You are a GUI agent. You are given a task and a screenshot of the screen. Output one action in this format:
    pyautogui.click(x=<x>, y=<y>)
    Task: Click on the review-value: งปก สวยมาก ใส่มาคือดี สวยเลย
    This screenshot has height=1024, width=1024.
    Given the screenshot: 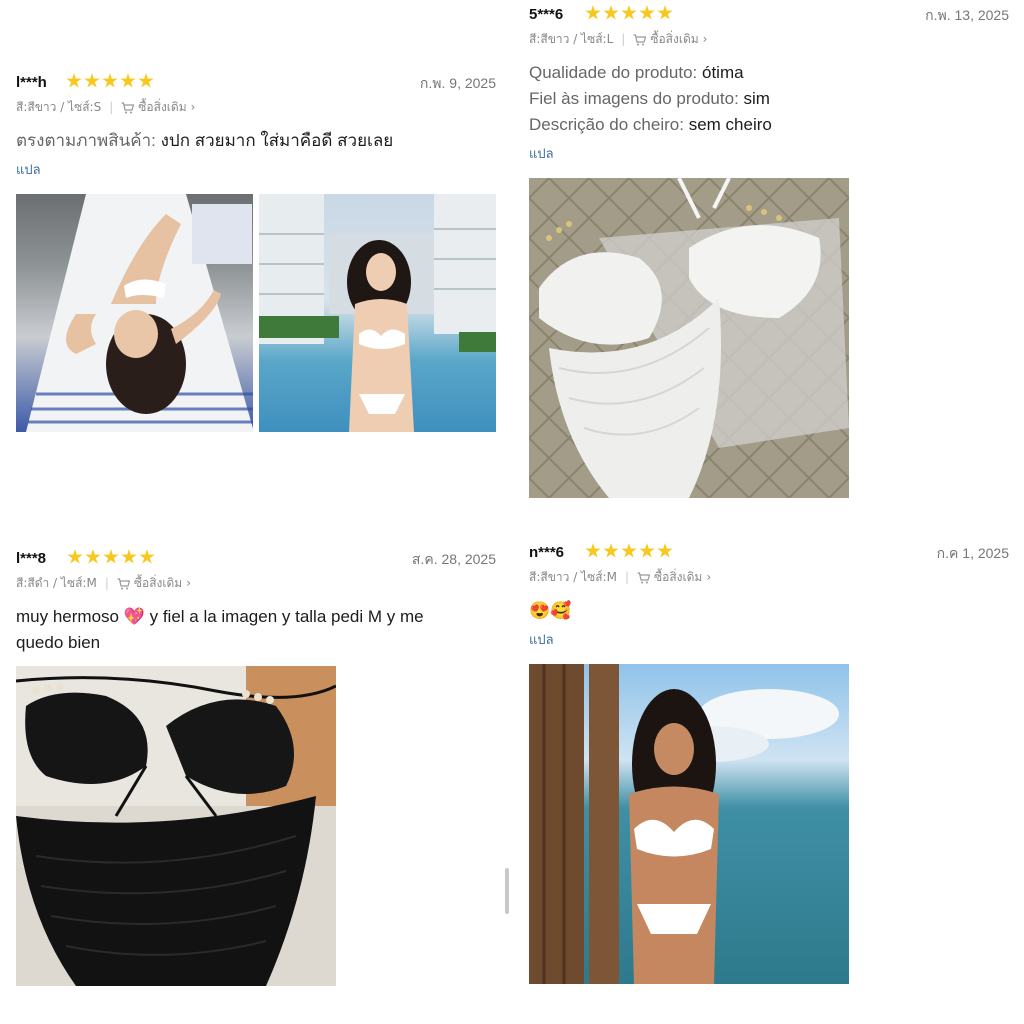 What is the action you would take?
    pyautogui.click(x=277, y=140)
    